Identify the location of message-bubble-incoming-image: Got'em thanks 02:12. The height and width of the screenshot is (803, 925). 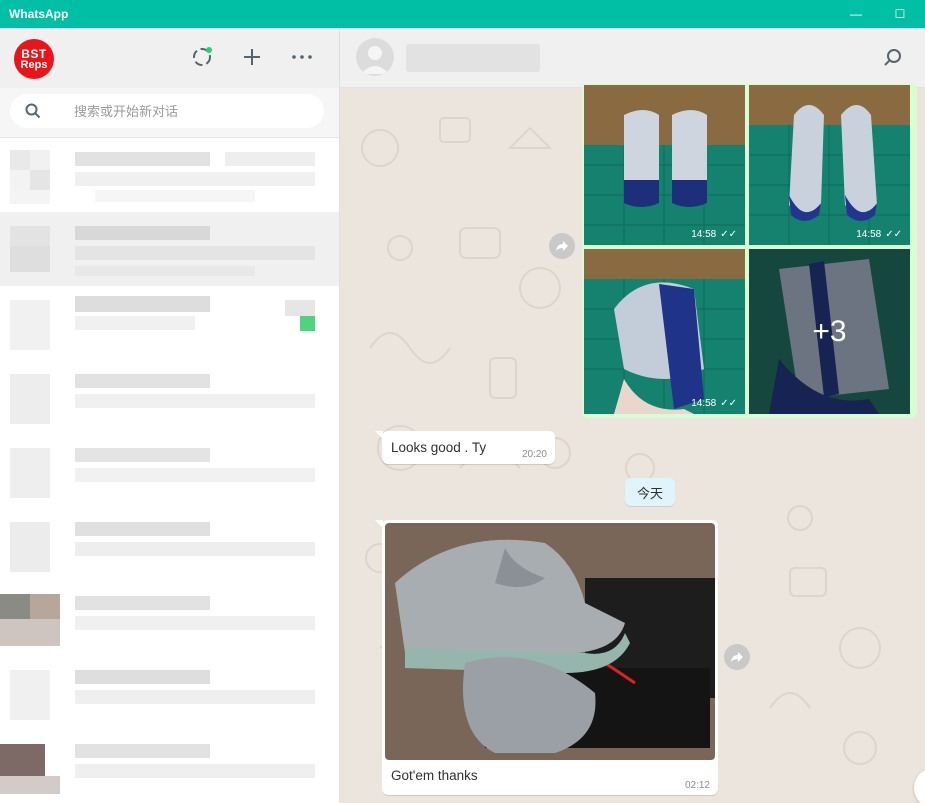
(546, 657).